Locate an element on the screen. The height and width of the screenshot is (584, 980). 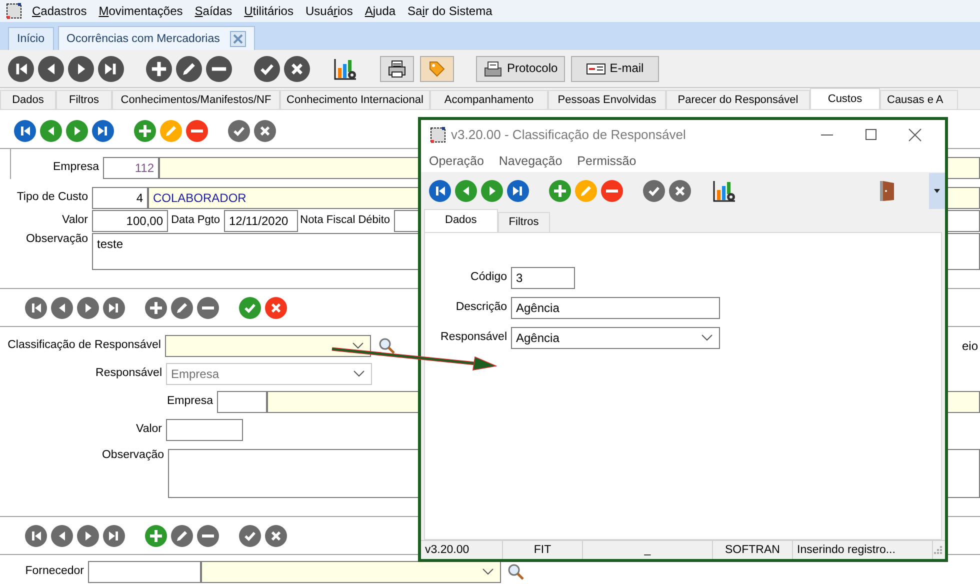
menu-item: Movimentações is located at coordinates (140, 11).